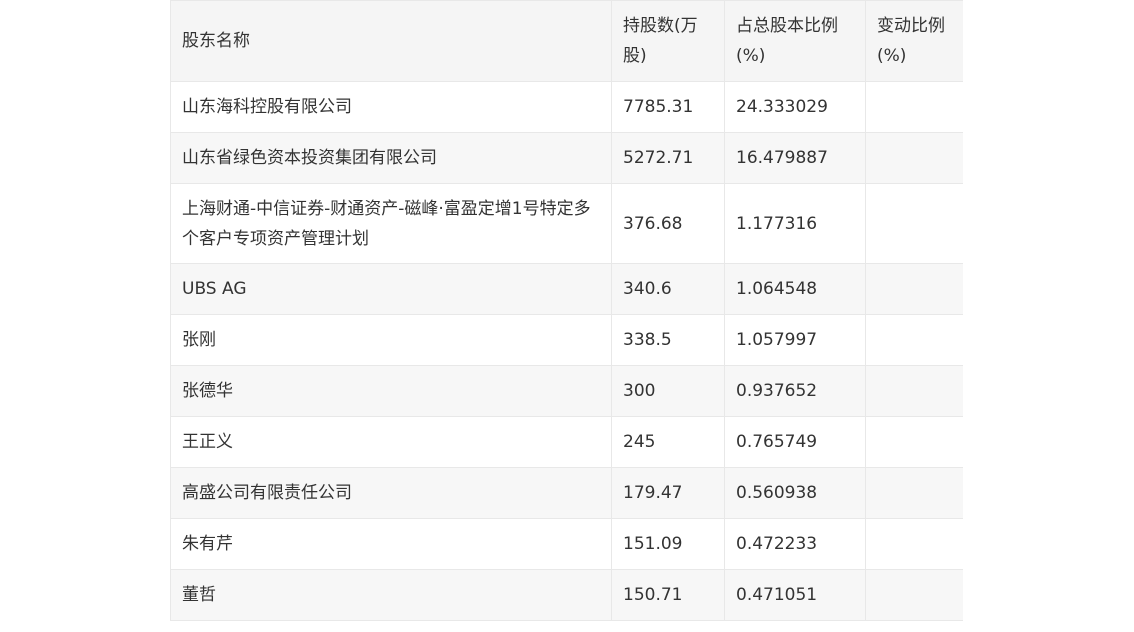 The height and width of the screenshot is (632, 1134). What do you see at coordinates (391, 107) in the screenshot?
I see `cell-name: 山东海科控股有限公司` at bounding box center [391, 107].